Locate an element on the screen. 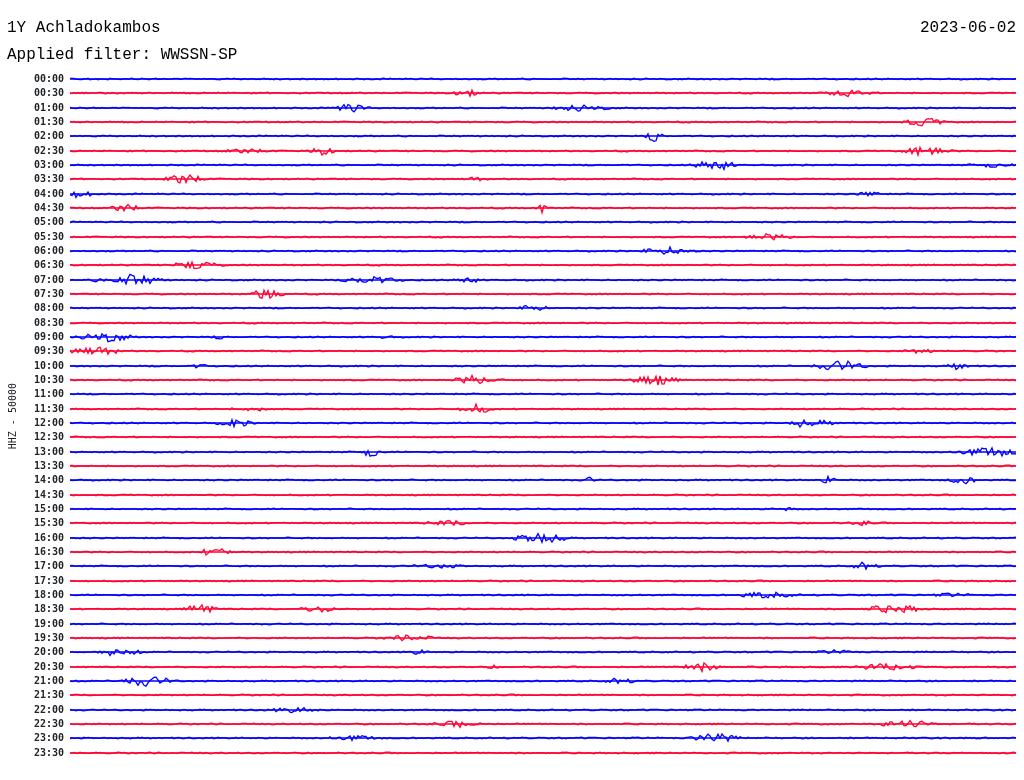 The width and height of the screenshot is (1024, 780). time-label: 11:00 is located at coordinates (48, 394).